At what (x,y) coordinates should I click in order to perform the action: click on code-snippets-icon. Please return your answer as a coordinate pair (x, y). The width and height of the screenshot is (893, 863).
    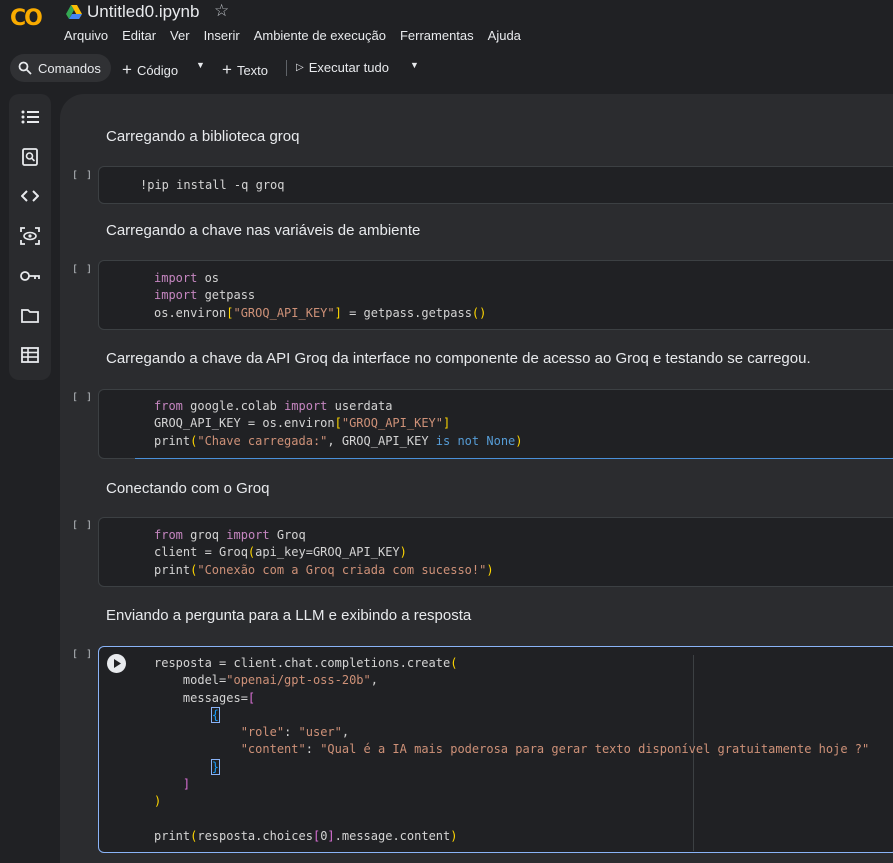
    Looking at the image, I should click on (30, 196).